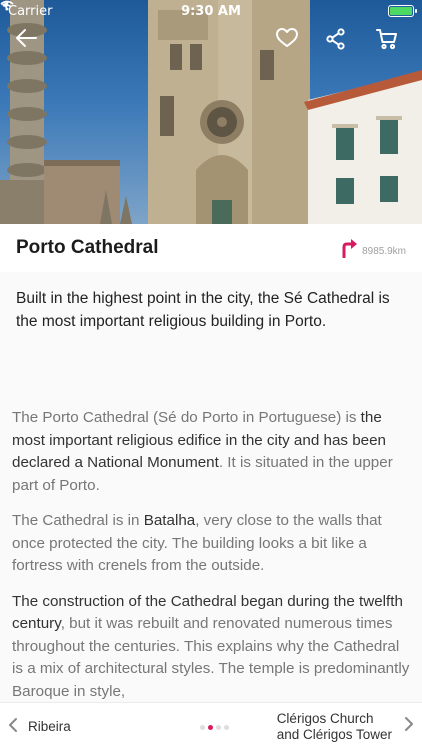  What do you see at coordinates (13, 726) in the screenshot?
I see `chevron-left-icon` at bounding box center [13, 726].